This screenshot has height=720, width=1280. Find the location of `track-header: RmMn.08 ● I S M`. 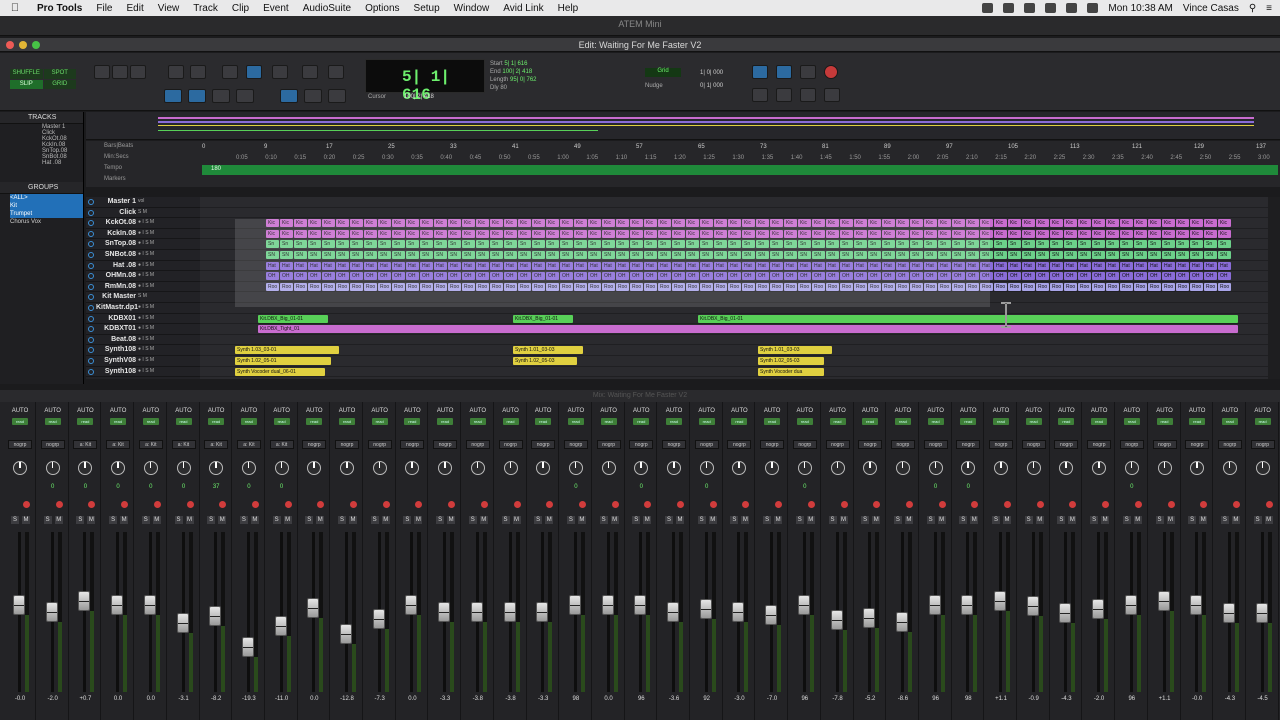

track-header: RmMn.08 ● I S M is located at coordinates (143, 287).